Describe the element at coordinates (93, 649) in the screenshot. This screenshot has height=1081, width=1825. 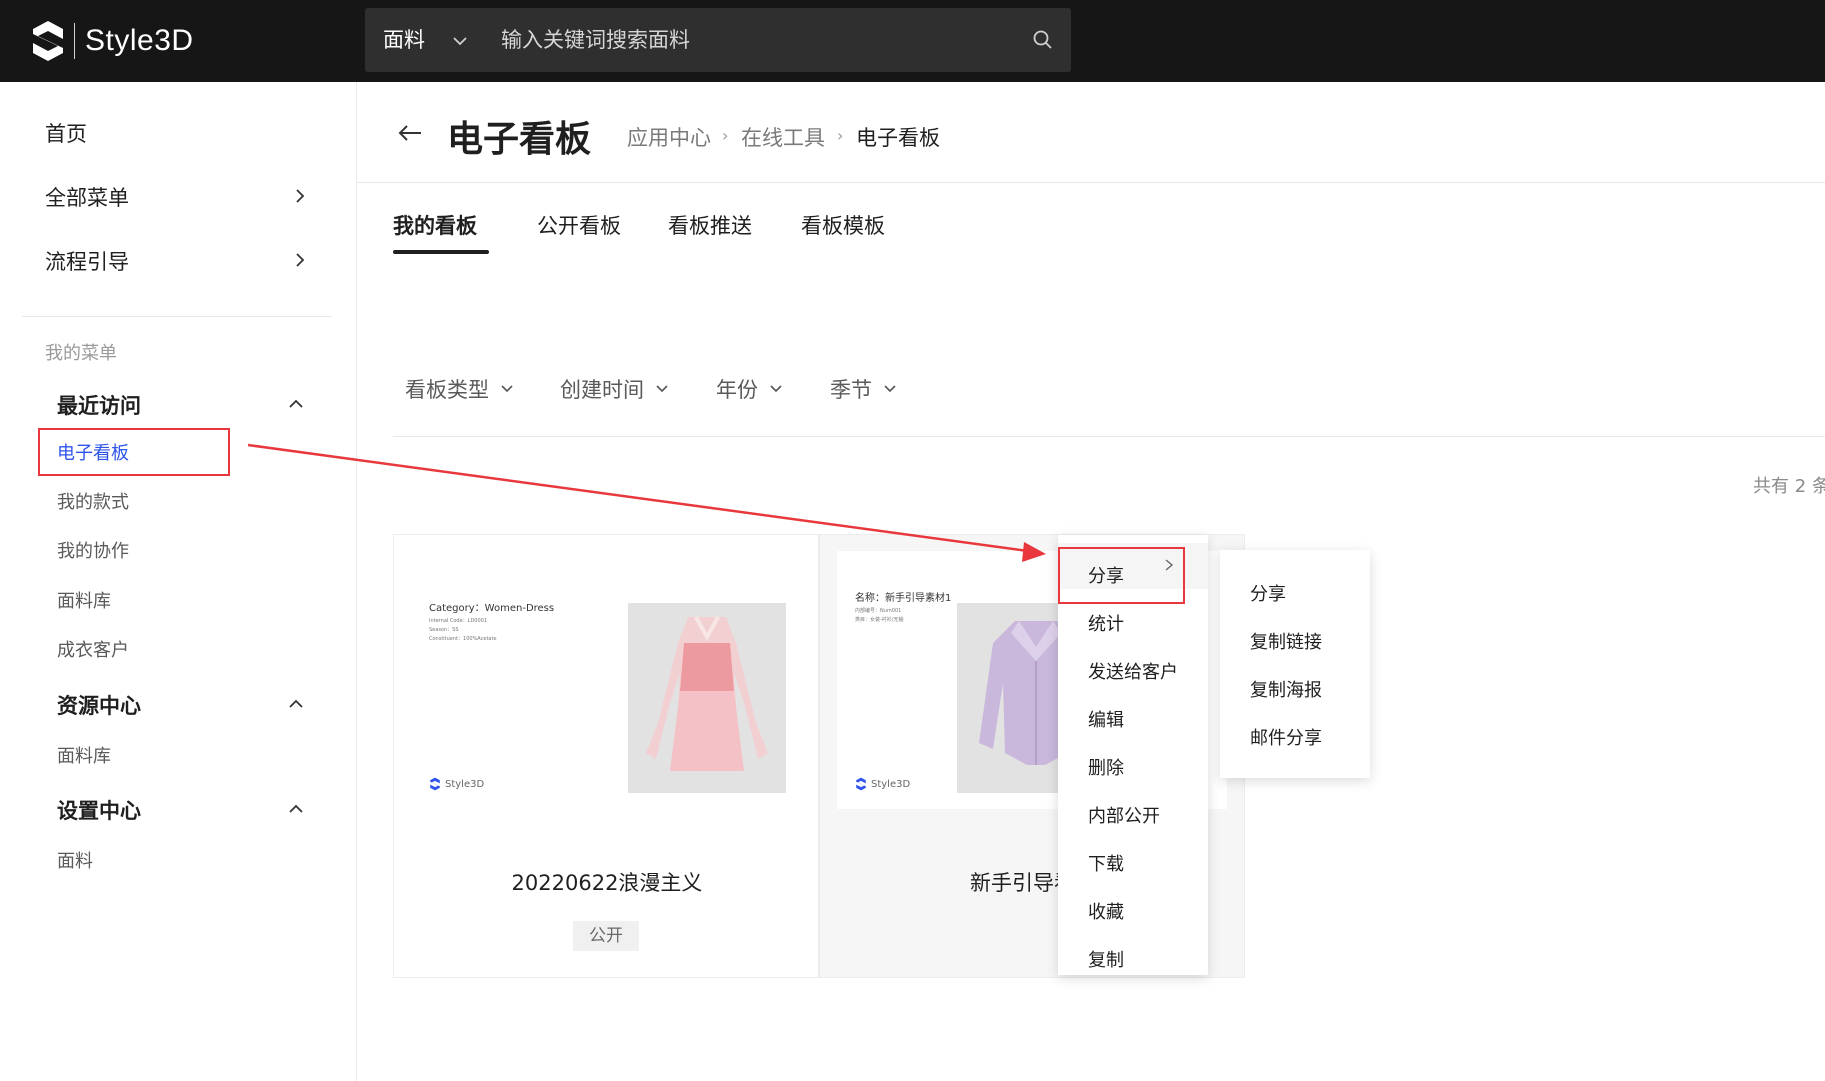
I see `sidebar-item-garment-clients: 成衣客户` at that location.